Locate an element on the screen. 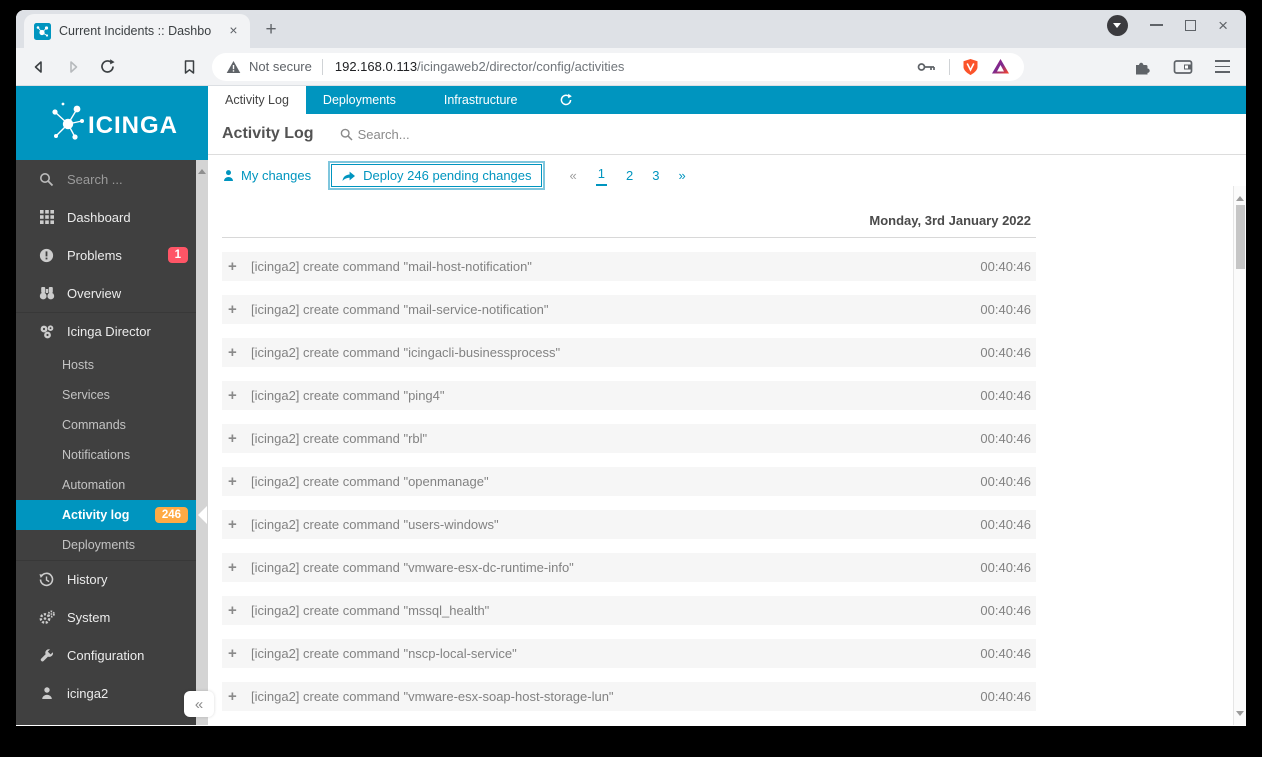 Image resolution: width=1262 pixels, height=757 pixels. row-message: [icinga2] create command "openmanage" is located at coordinates (370, 481).